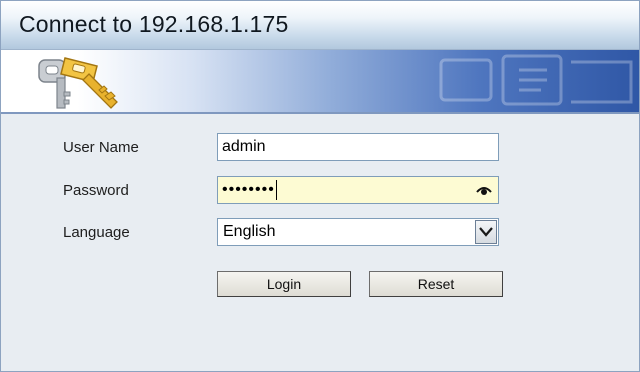 This screenshot has width=640, height=372. Describe the element at coordinates (358, 147) in the screenshot. I see `username-input` at that location.